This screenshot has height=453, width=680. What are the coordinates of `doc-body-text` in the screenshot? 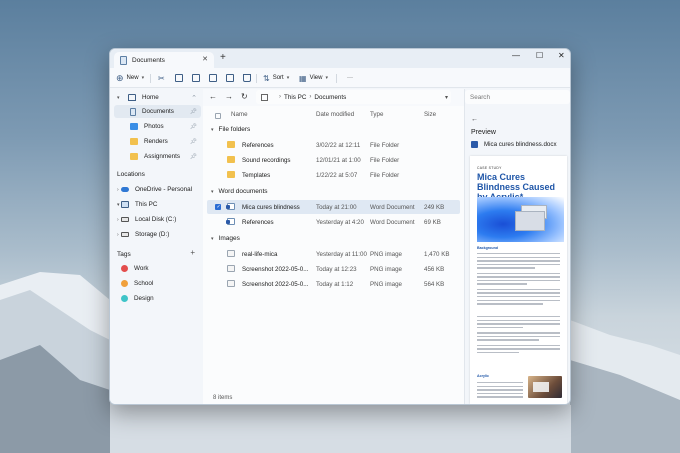 It's located at (500, 391).